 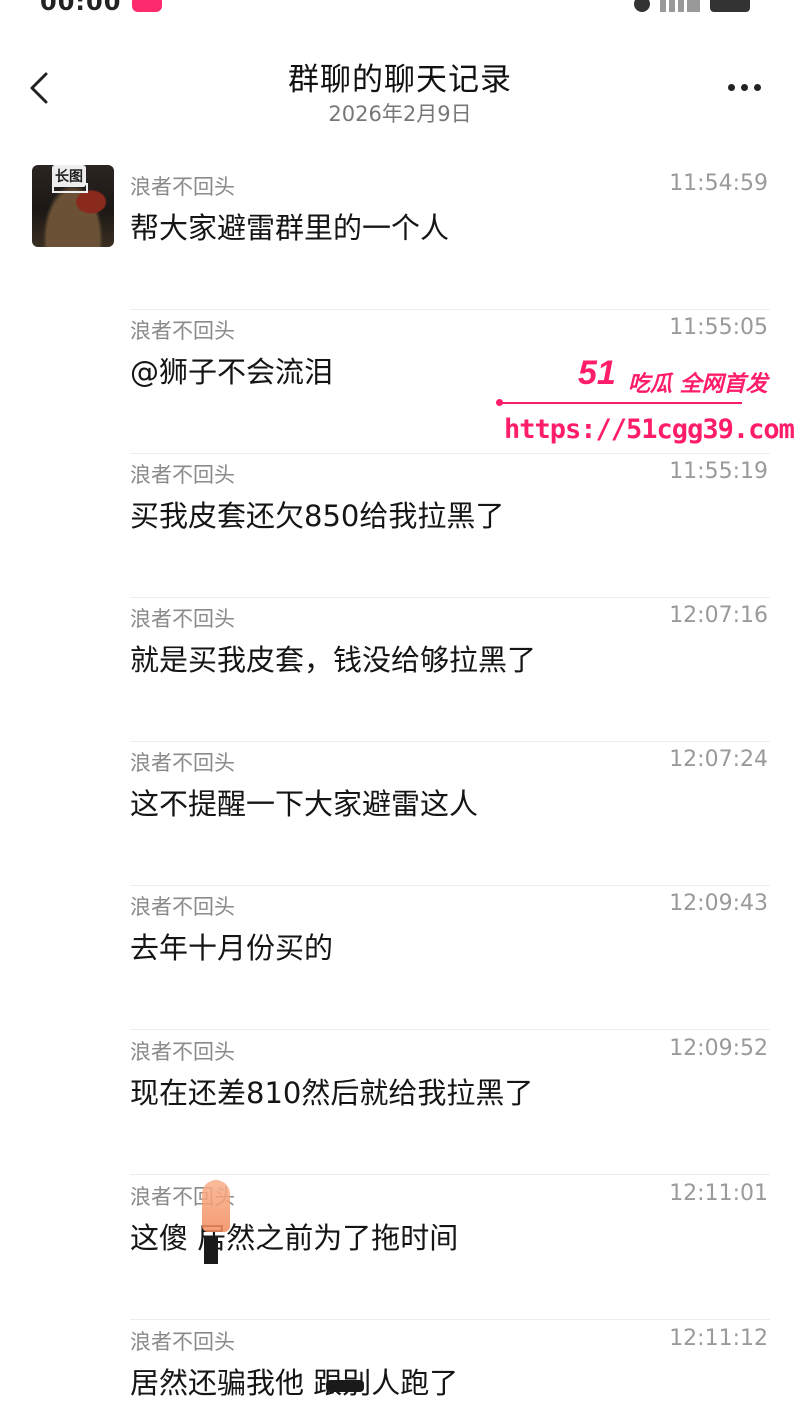 What do you see at coordinates (619, 402) in the screenshot?
I see `watermark-underline` at bounding box center [619, 402].